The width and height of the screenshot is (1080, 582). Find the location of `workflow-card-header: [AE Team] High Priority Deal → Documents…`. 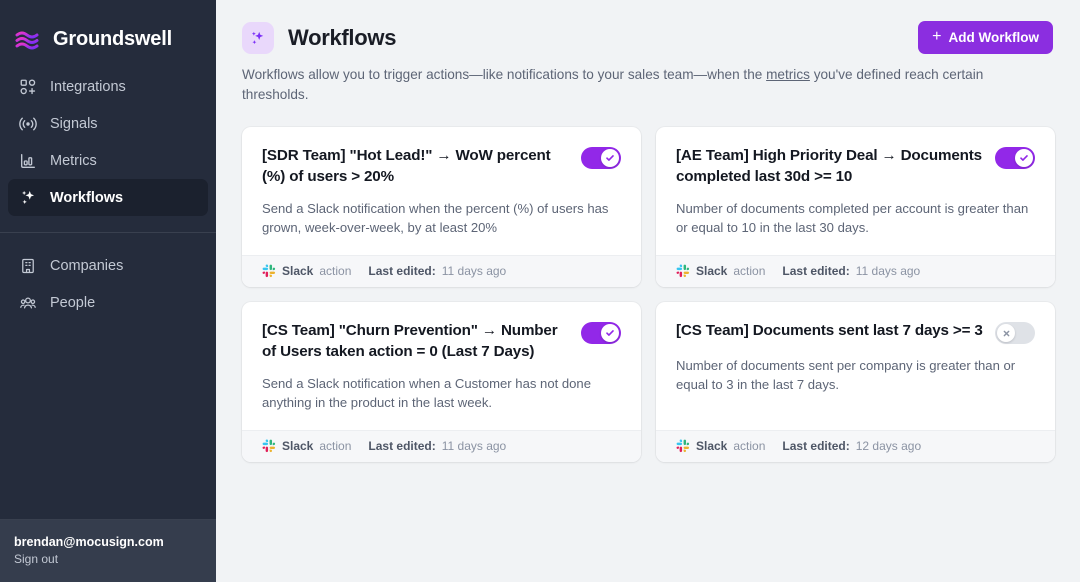

workflow-card-header: [AE Team] High Priority Deal → Documents… is located at coordinates (855, 166).